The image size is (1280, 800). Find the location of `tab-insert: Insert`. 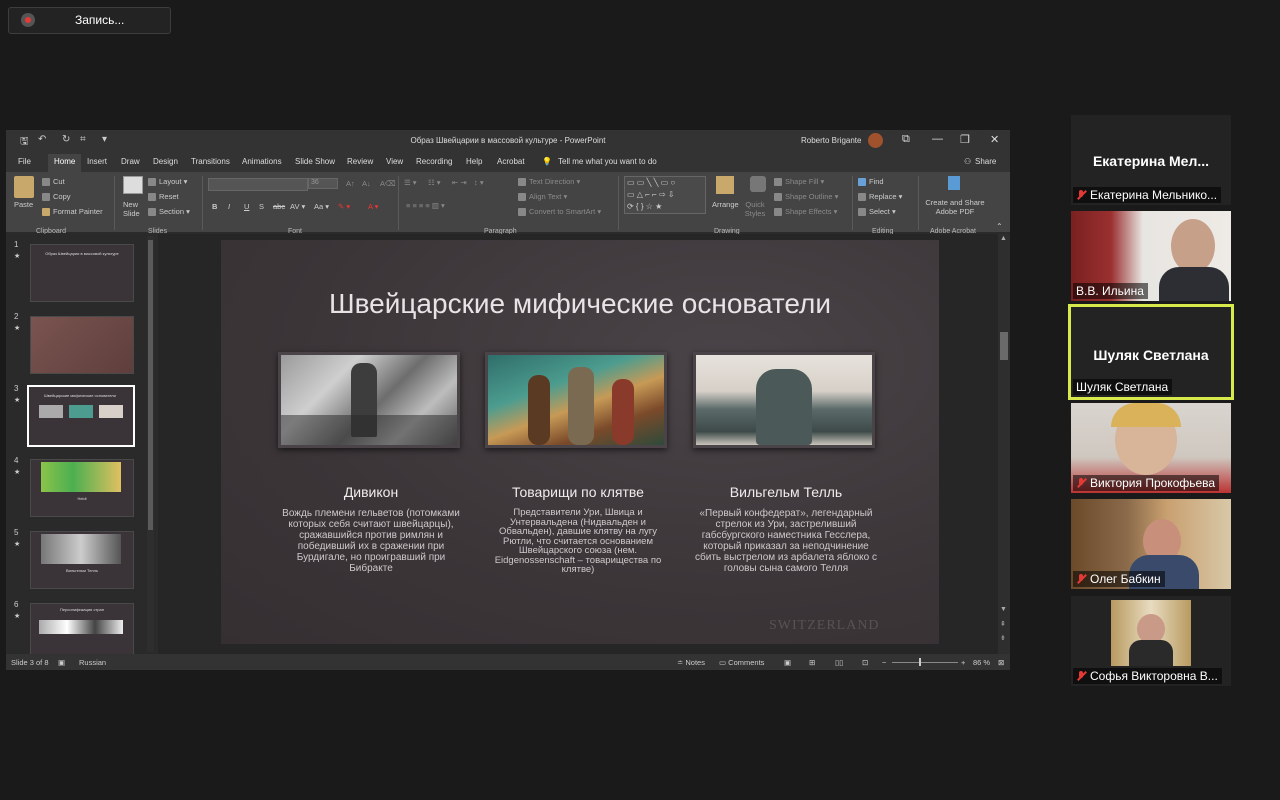

tab-insert: Insert is located at coordinates (97, 161).